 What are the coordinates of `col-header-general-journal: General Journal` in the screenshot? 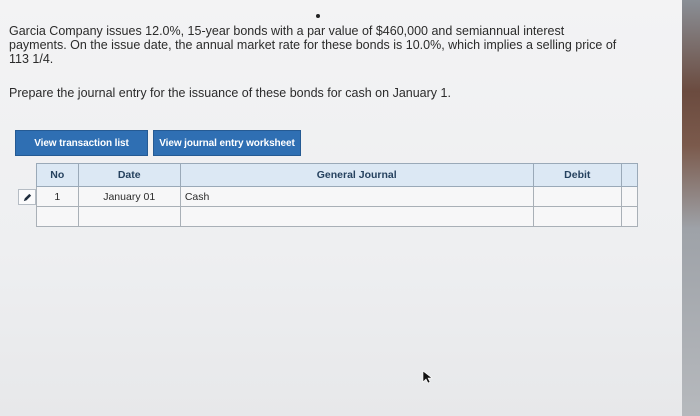 It's located at (356, 175).